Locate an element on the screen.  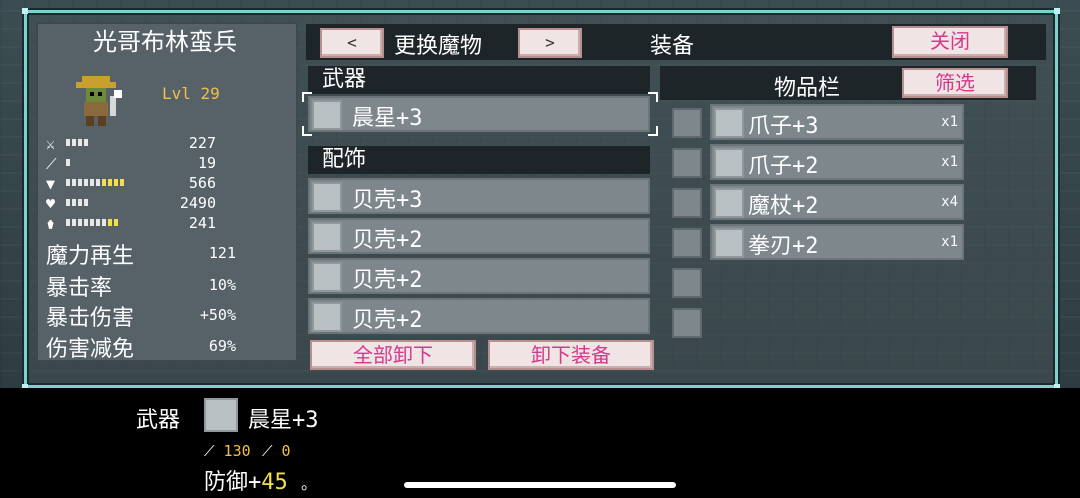
stat-row: ⚱ 241 is located at coordinates (166, 223).